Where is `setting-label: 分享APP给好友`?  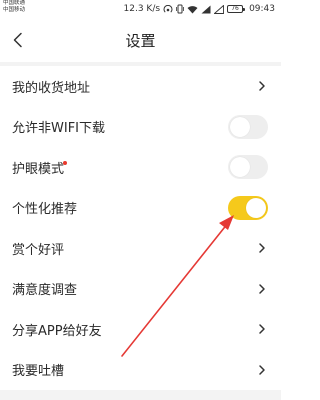
setting-label: 分享APP给好友 is located at coordinates (57, 331).